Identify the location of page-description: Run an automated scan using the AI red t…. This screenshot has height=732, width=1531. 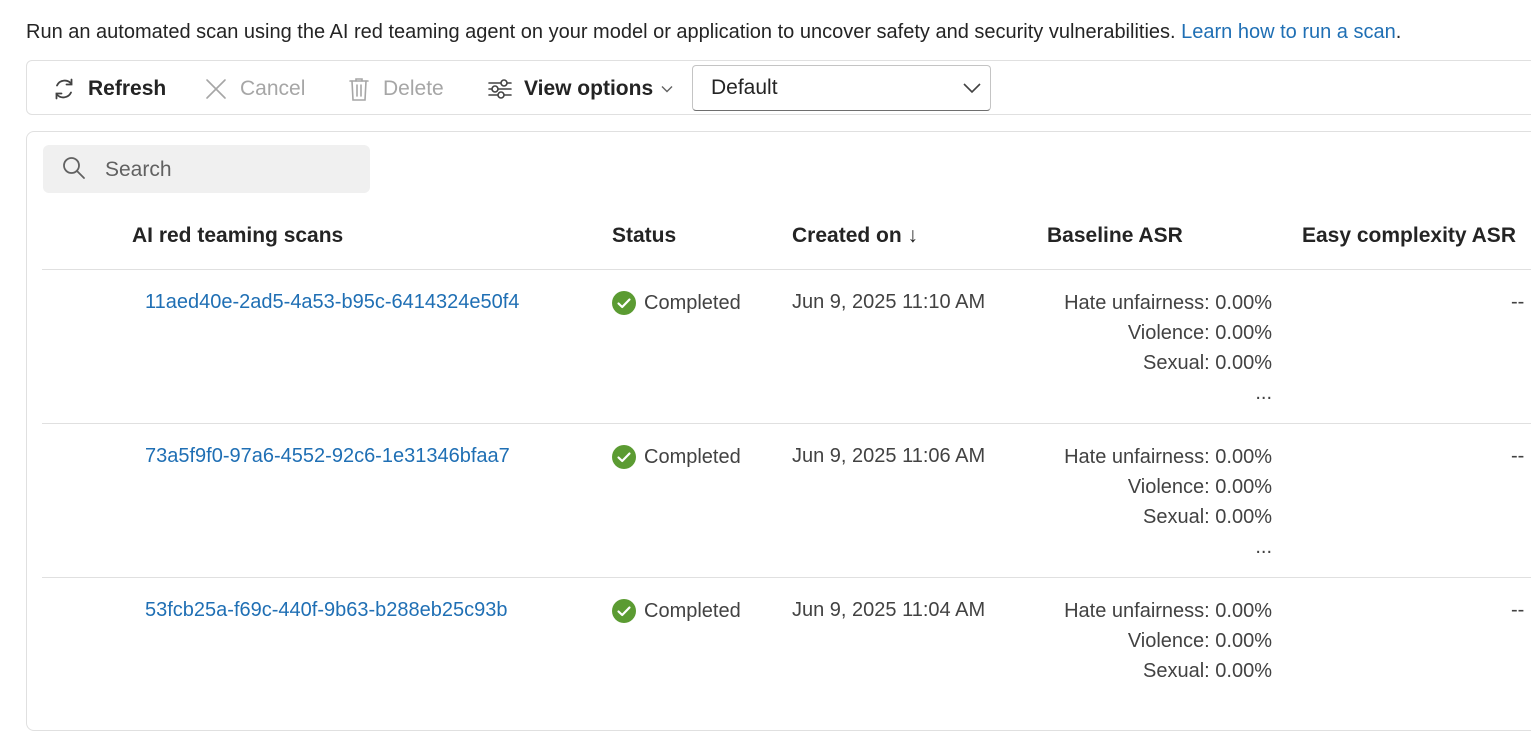
(713, 32).